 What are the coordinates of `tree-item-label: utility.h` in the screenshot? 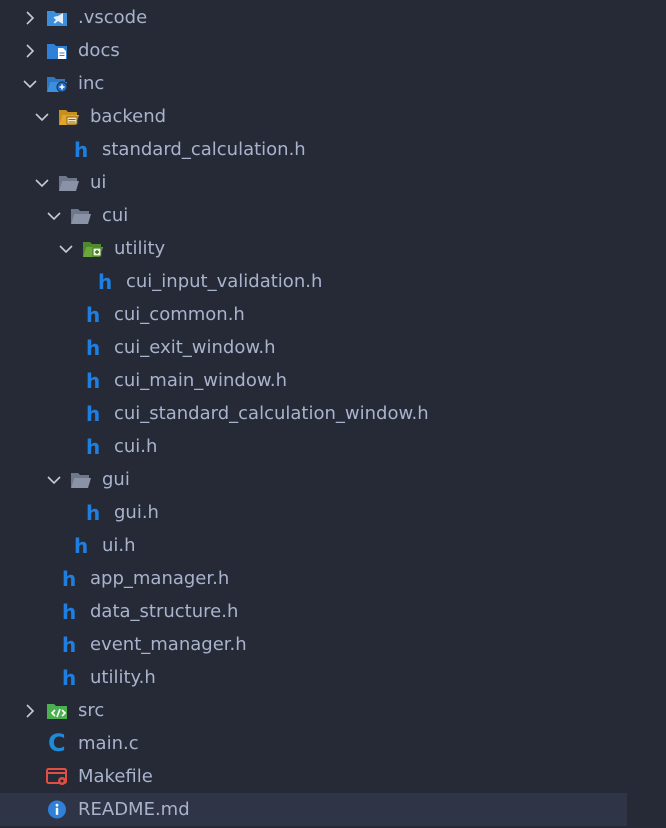 It's located at (123, 677).